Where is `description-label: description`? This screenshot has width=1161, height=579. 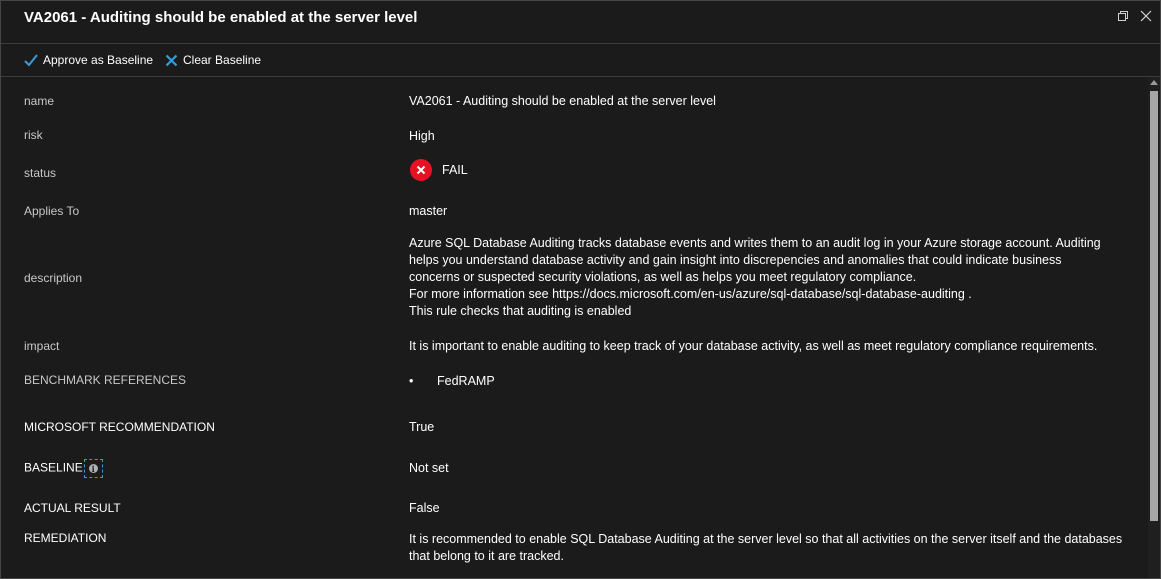 description-label: description is located at coordinates (53, 278).